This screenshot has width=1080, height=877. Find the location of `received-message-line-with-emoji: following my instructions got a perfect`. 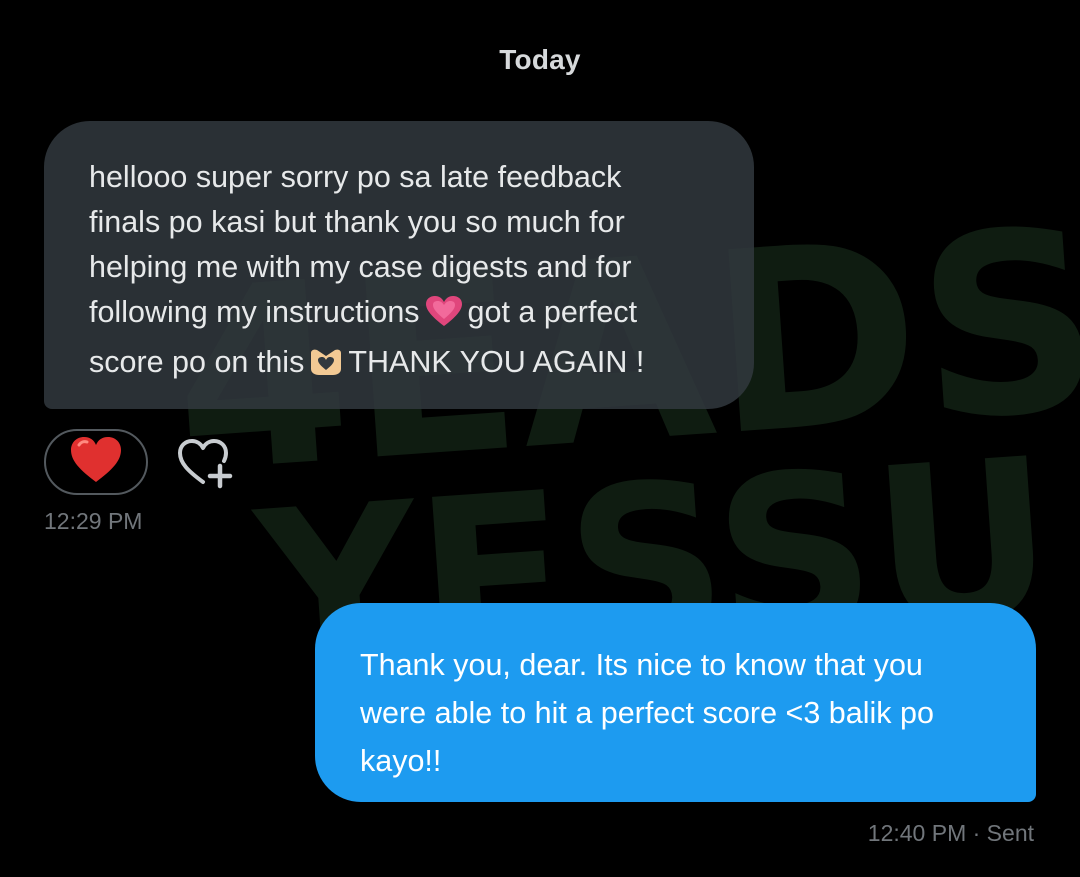

received-message-line-with-emoji: following my instructions got a perfect is located at coordinates (401, 315).